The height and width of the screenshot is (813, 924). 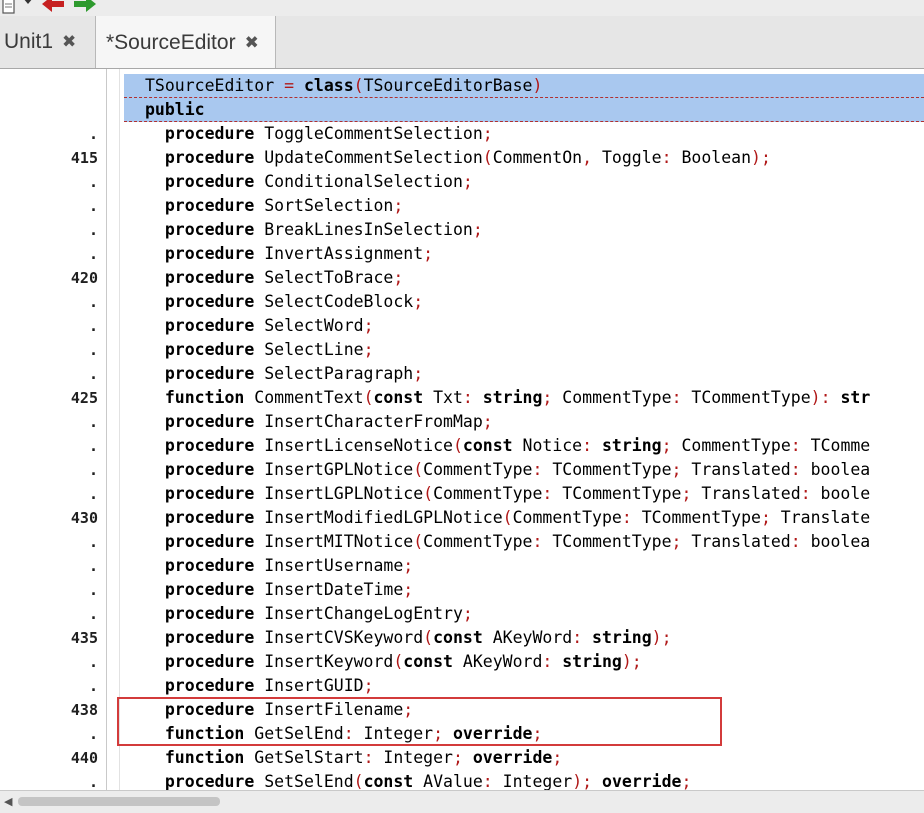 I want to click on dropdown-arrow-icon, so click(x=28, y=7).